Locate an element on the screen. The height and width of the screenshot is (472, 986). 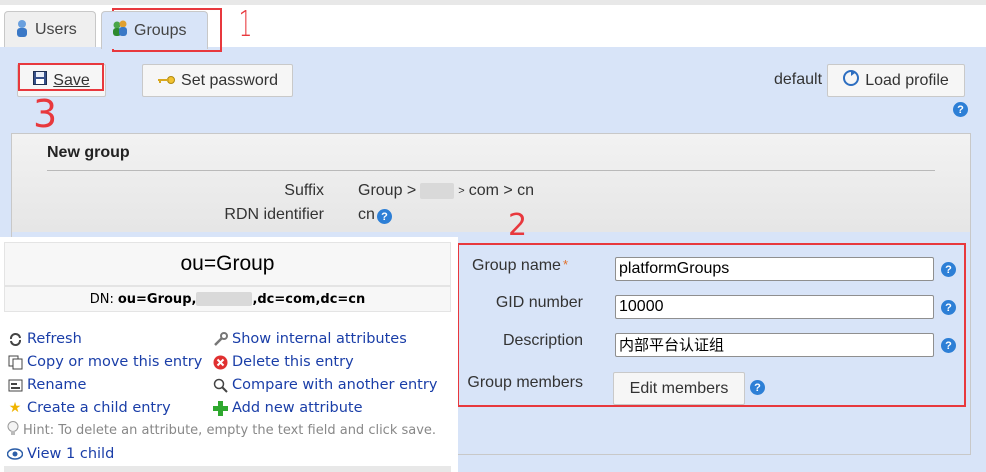
rdn-label: RDN identifier is located at coordinates (274, 214).